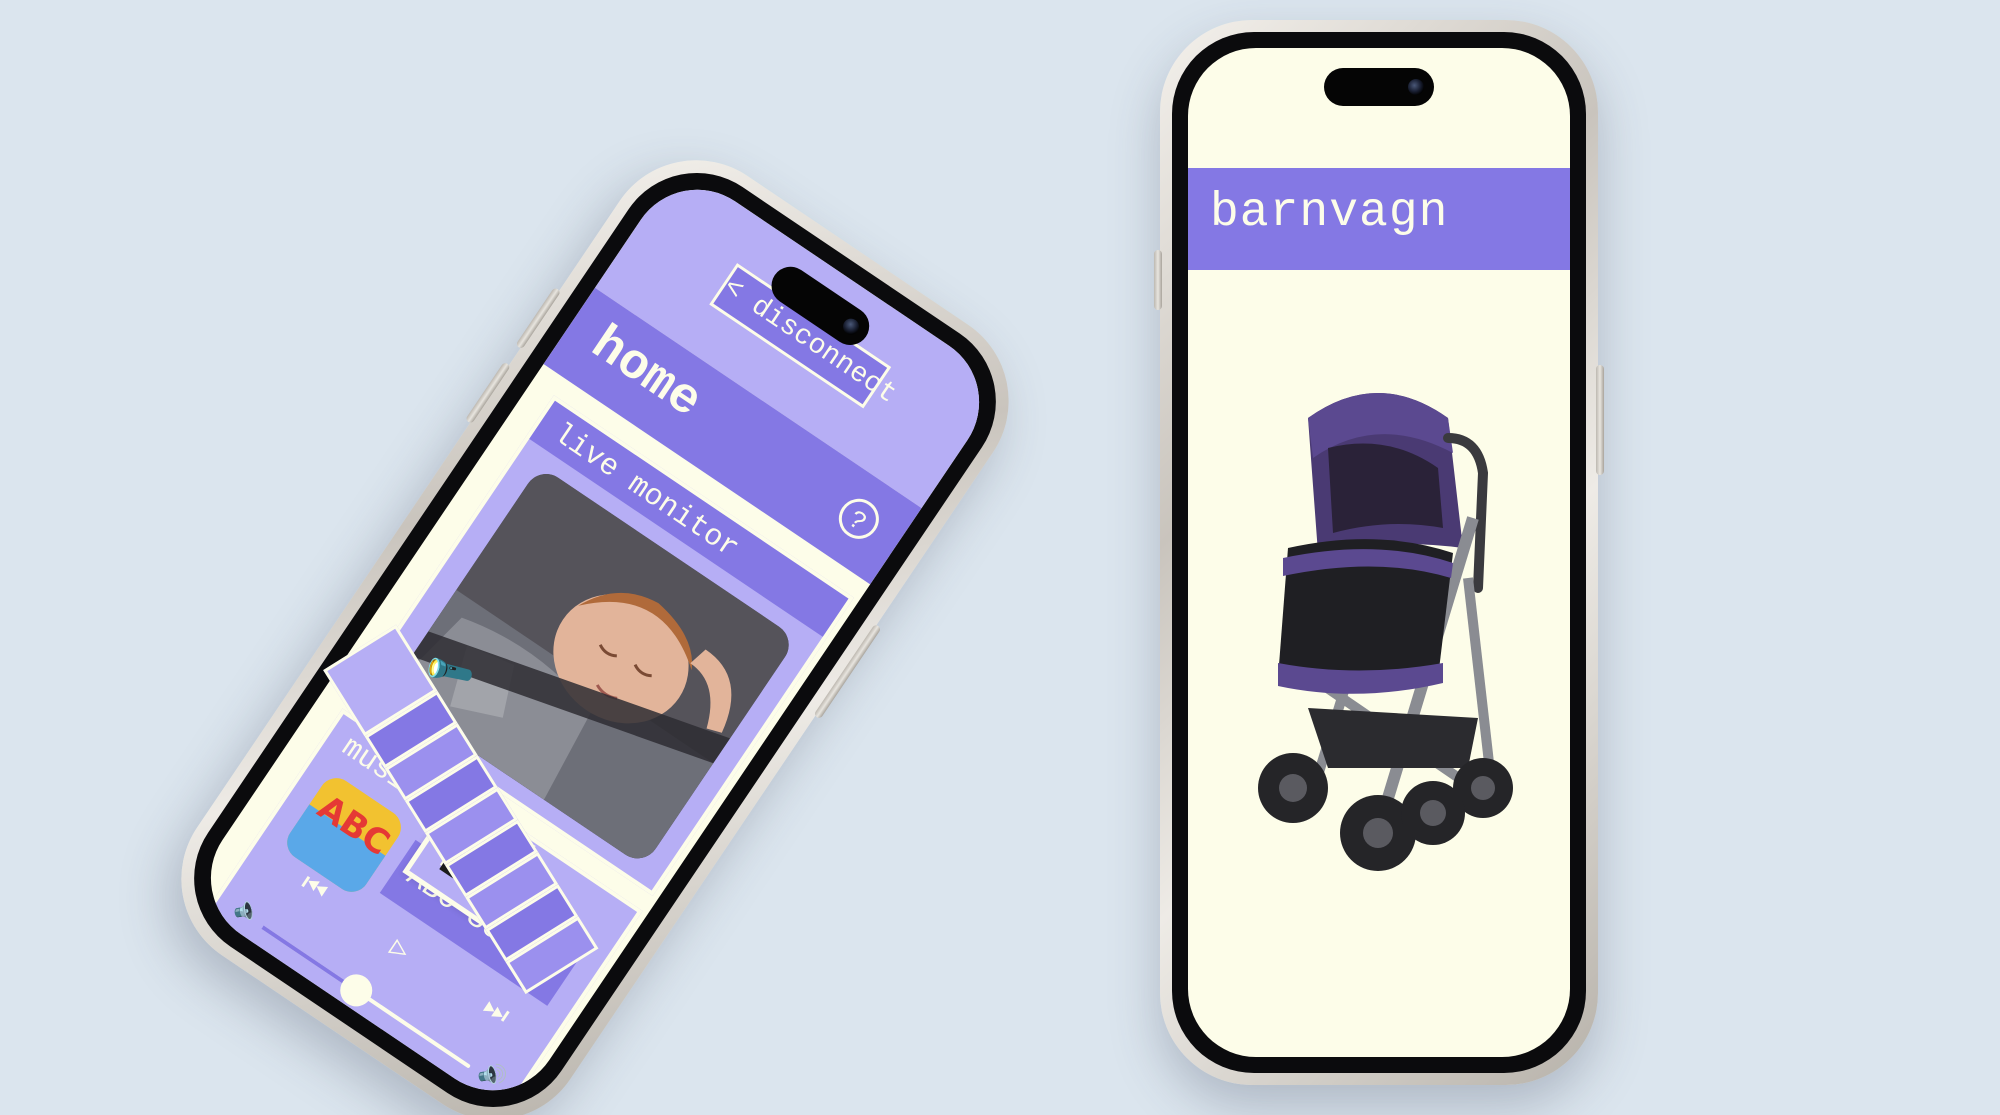  I want to click on page-title: barnvagn, so click(1329, 213).